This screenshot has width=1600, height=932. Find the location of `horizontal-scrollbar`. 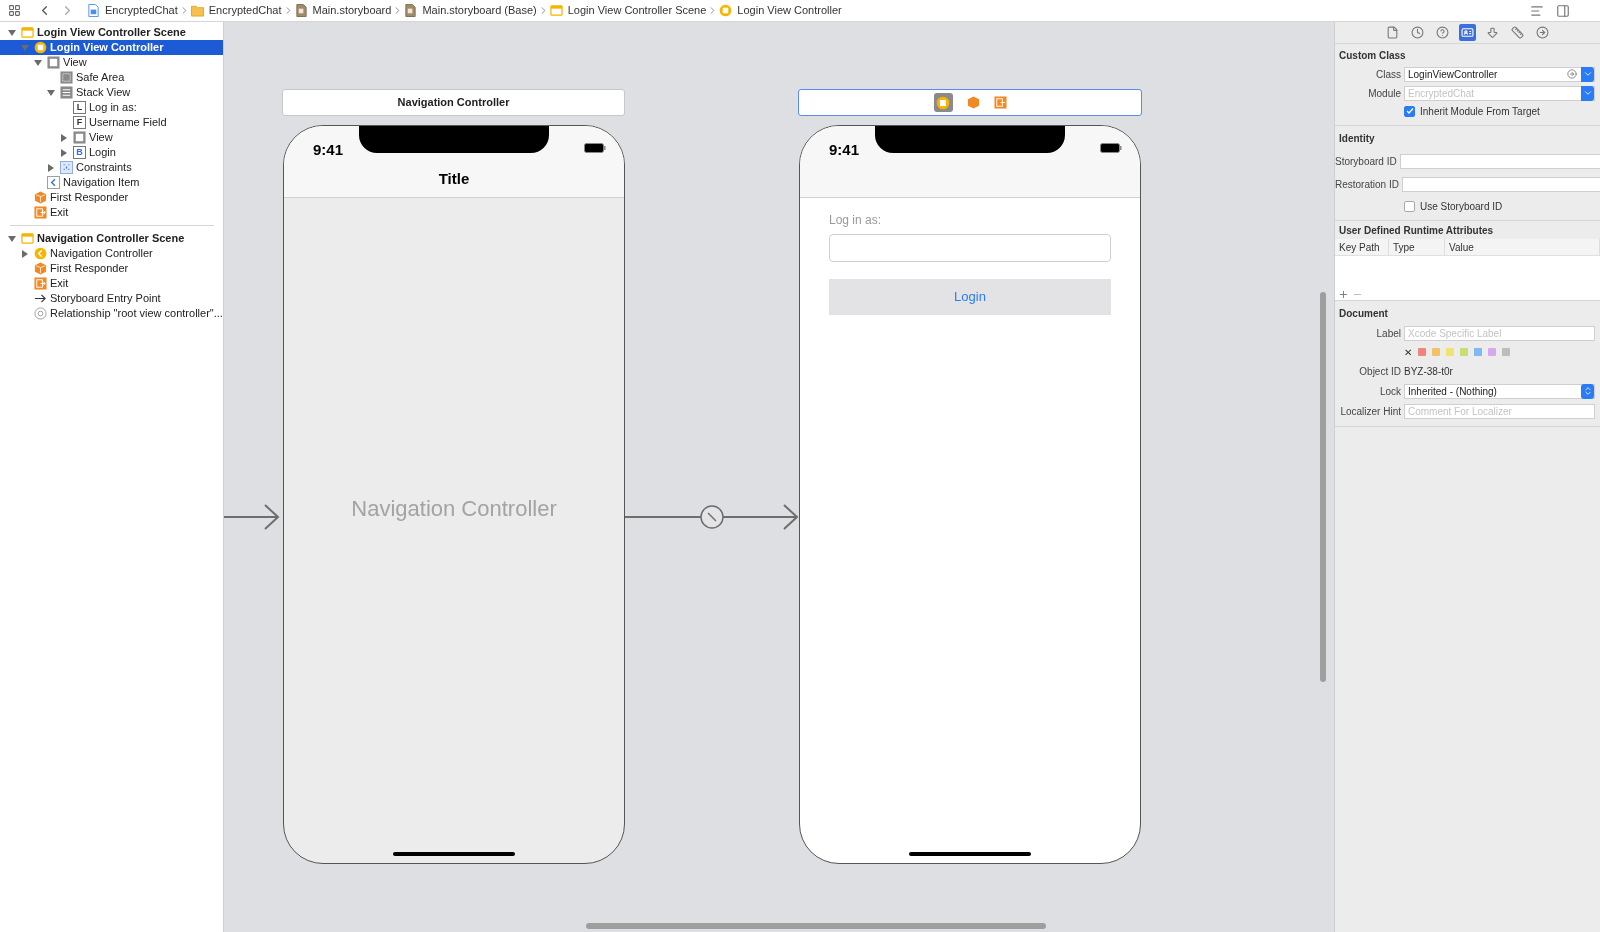

horizontal-scrollbar is located at coordinates (816, 926).